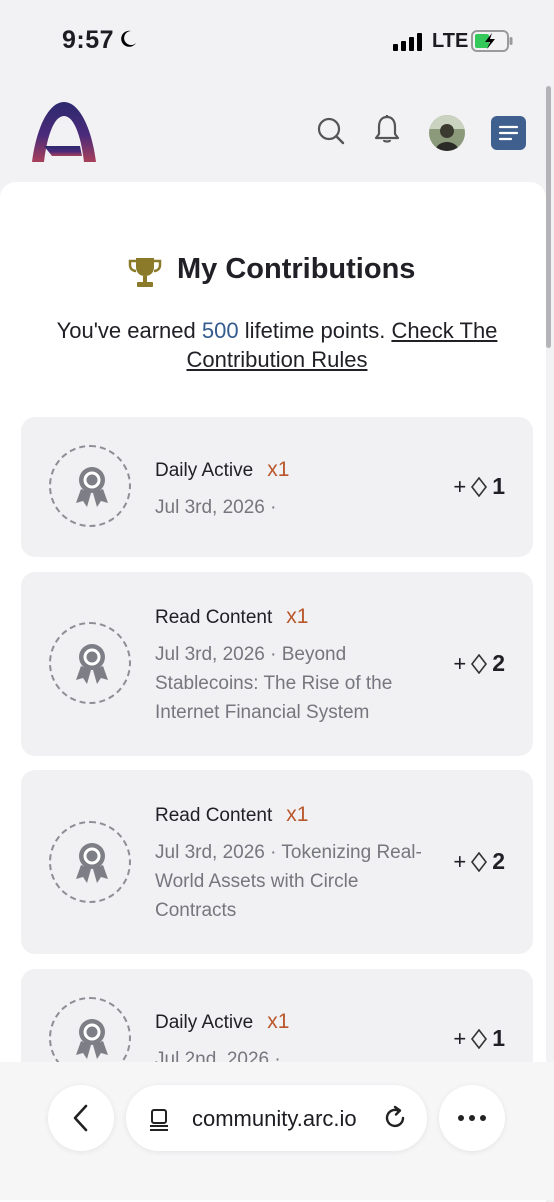  What do you see at coordinates (315, 330) in the screenshot?
I see `earned-suffix: lifetime points.` at bounding box center [315, 330].